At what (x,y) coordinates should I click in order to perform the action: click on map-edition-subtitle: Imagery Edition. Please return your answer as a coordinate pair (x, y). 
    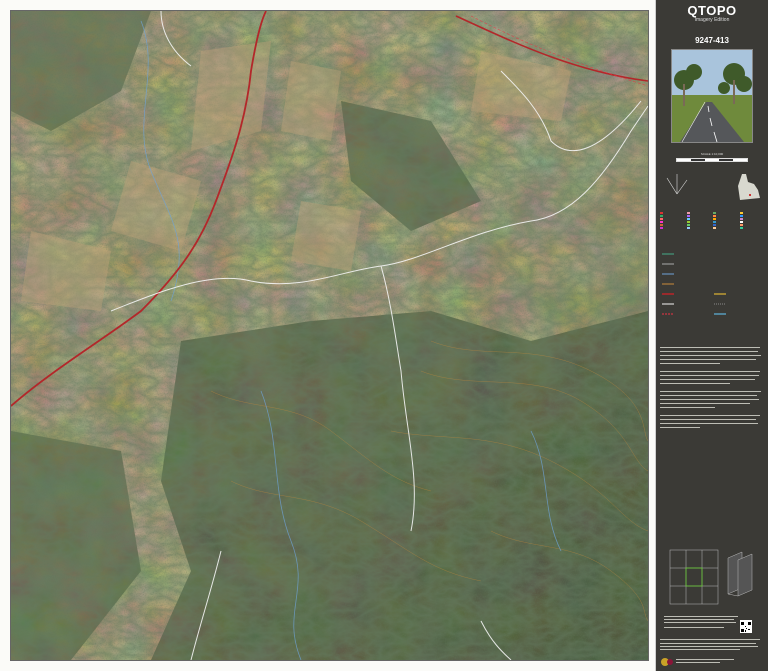
    Looking at the image, I should click on (712, 20).